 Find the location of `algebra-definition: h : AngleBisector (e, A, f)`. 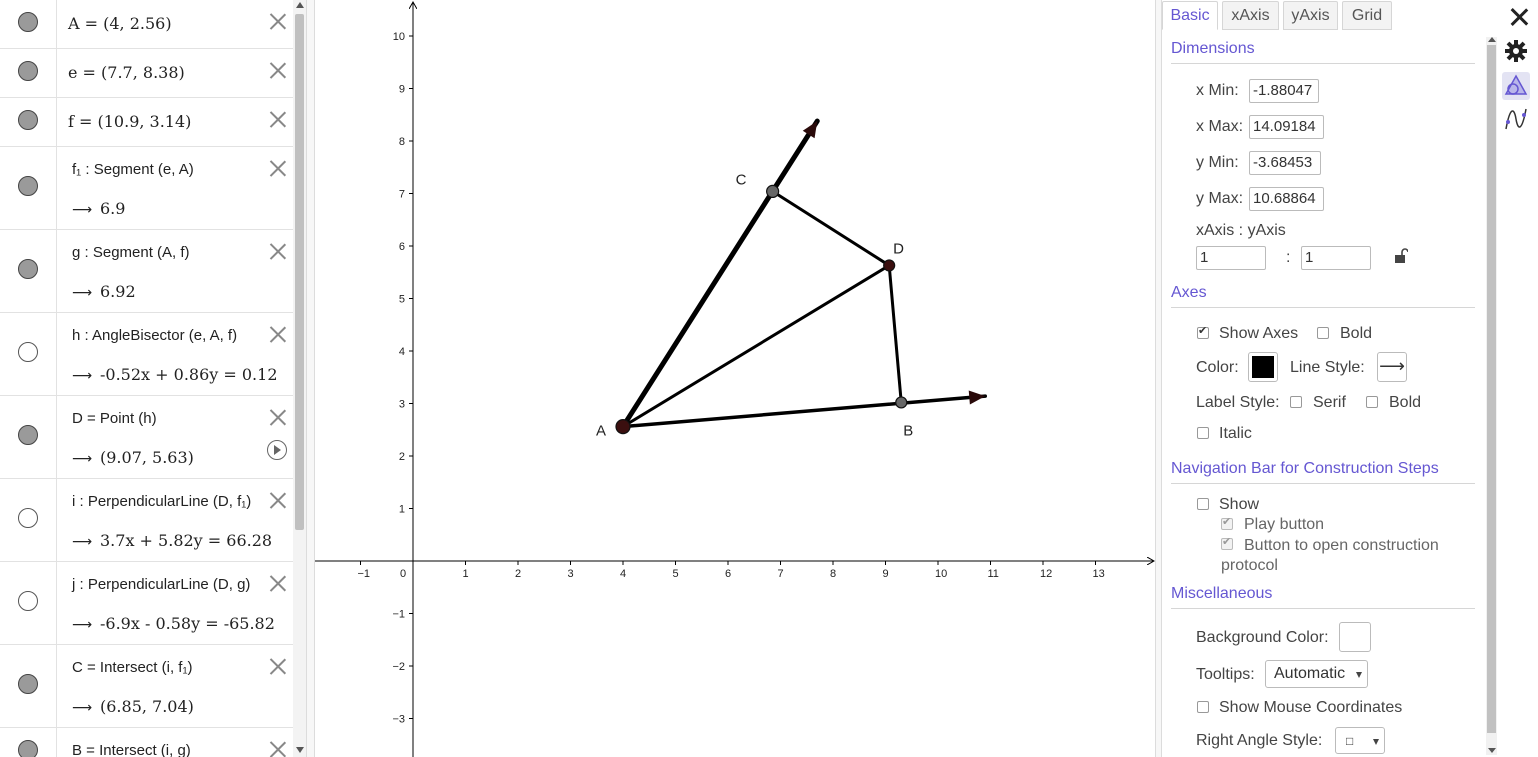

algebra-definition: h : AngleBisector (e, A, f) is located at coordinates (154, 335).